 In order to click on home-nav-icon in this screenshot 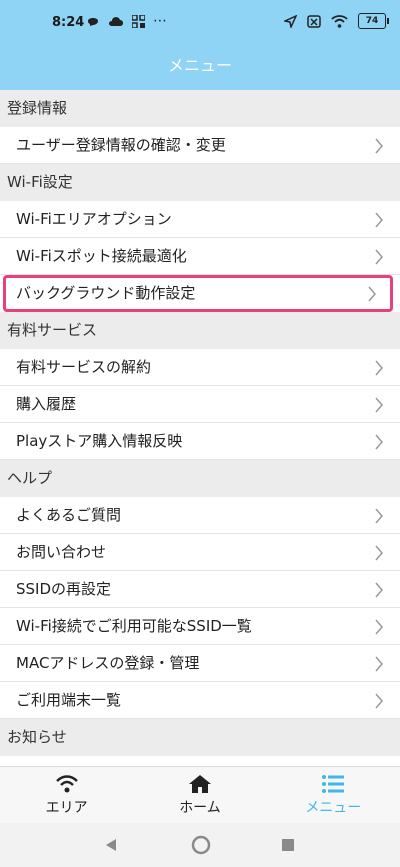, I will do `click(201, 845)`.